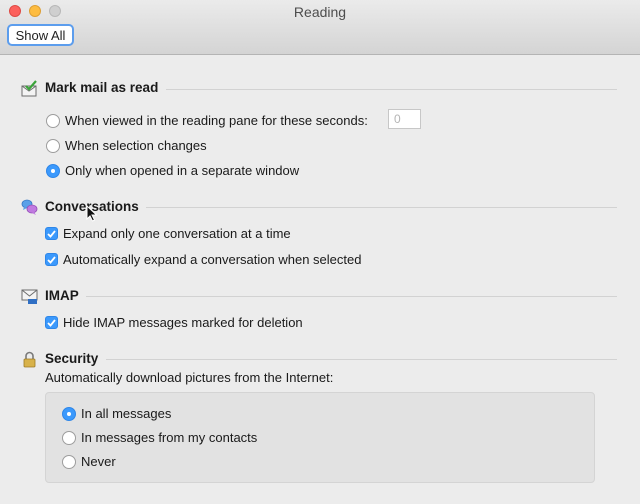 The image size is (640, 504). Describe the element at coordinates (92, 213) in the screenshot. I see `mouse-cursor-icon` at that location.